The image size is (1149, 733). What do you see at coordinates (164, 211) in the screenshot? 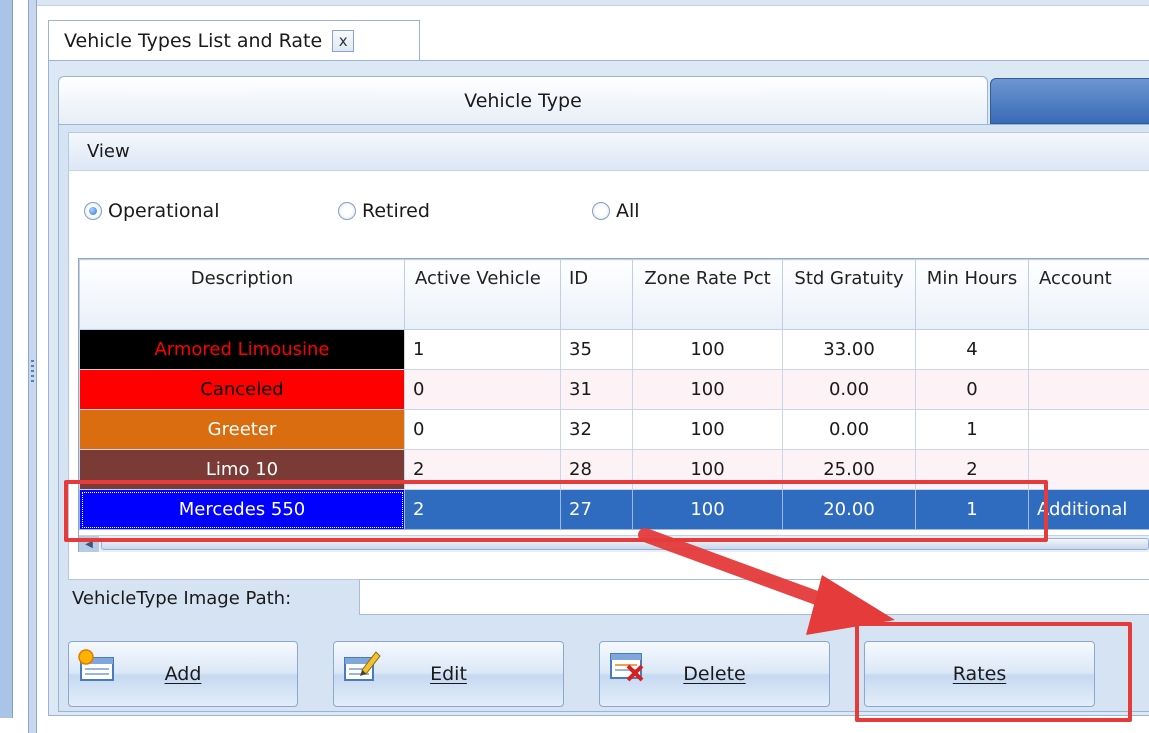
I see `radio-operational-label: Operational` at bounding box center [164, 211].